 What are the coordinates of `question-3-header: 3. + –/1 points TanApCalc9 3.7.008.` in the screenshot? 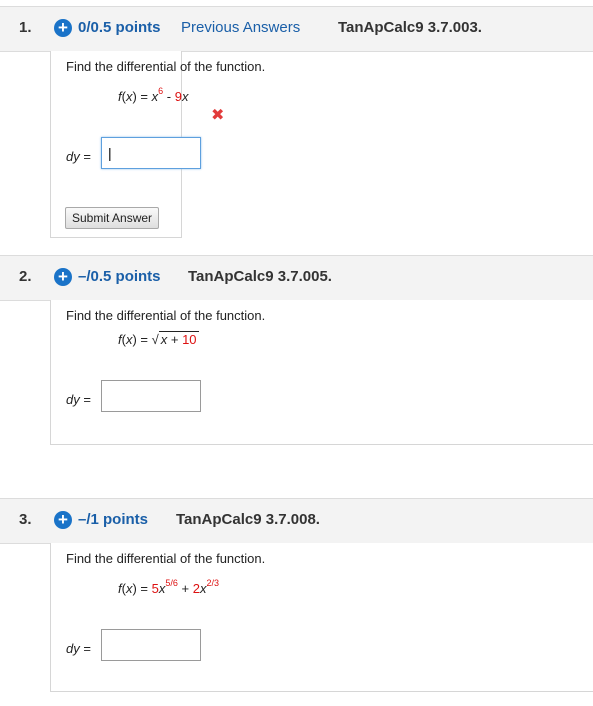 It's located at (296, 521).